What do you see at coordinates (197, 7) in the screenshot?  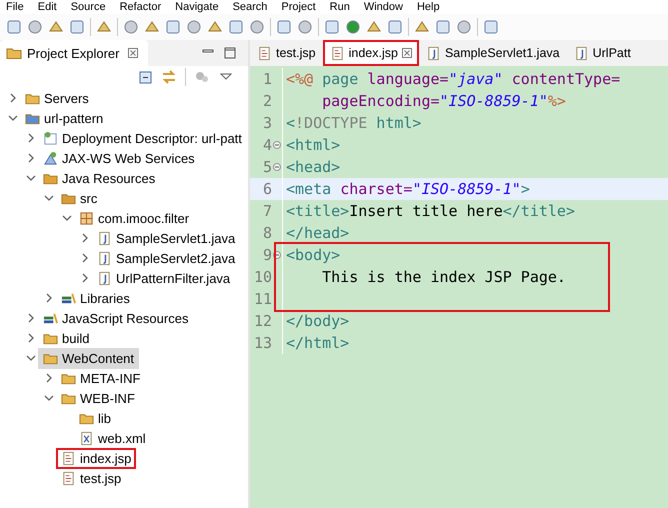 I see `menu-item: Navigate` at bounding box center [197, 7].